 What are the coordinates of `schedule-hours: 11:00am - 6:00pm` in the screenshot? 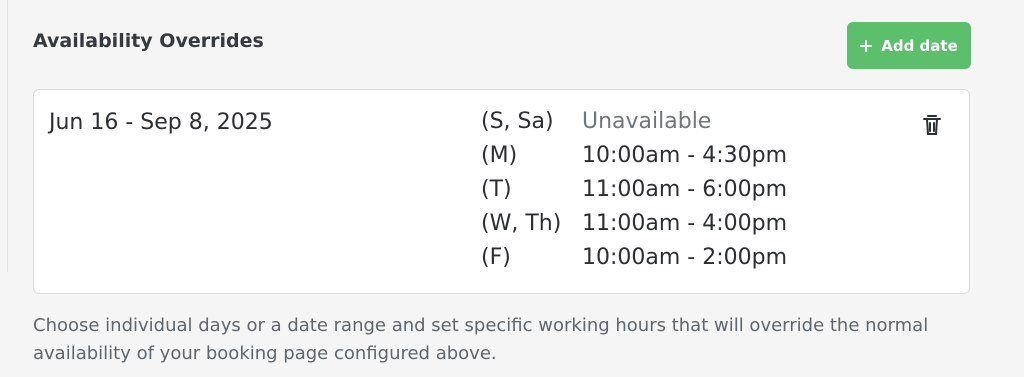 It's located at (685, 189).